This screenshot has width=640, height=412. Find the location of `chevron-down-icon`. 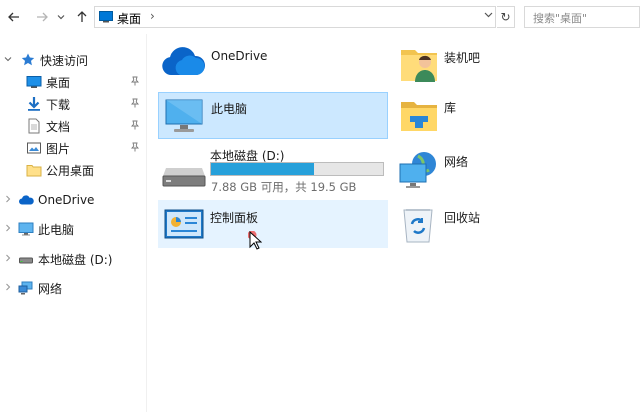

chevron-down-icon is located at coordinates (61, 17).